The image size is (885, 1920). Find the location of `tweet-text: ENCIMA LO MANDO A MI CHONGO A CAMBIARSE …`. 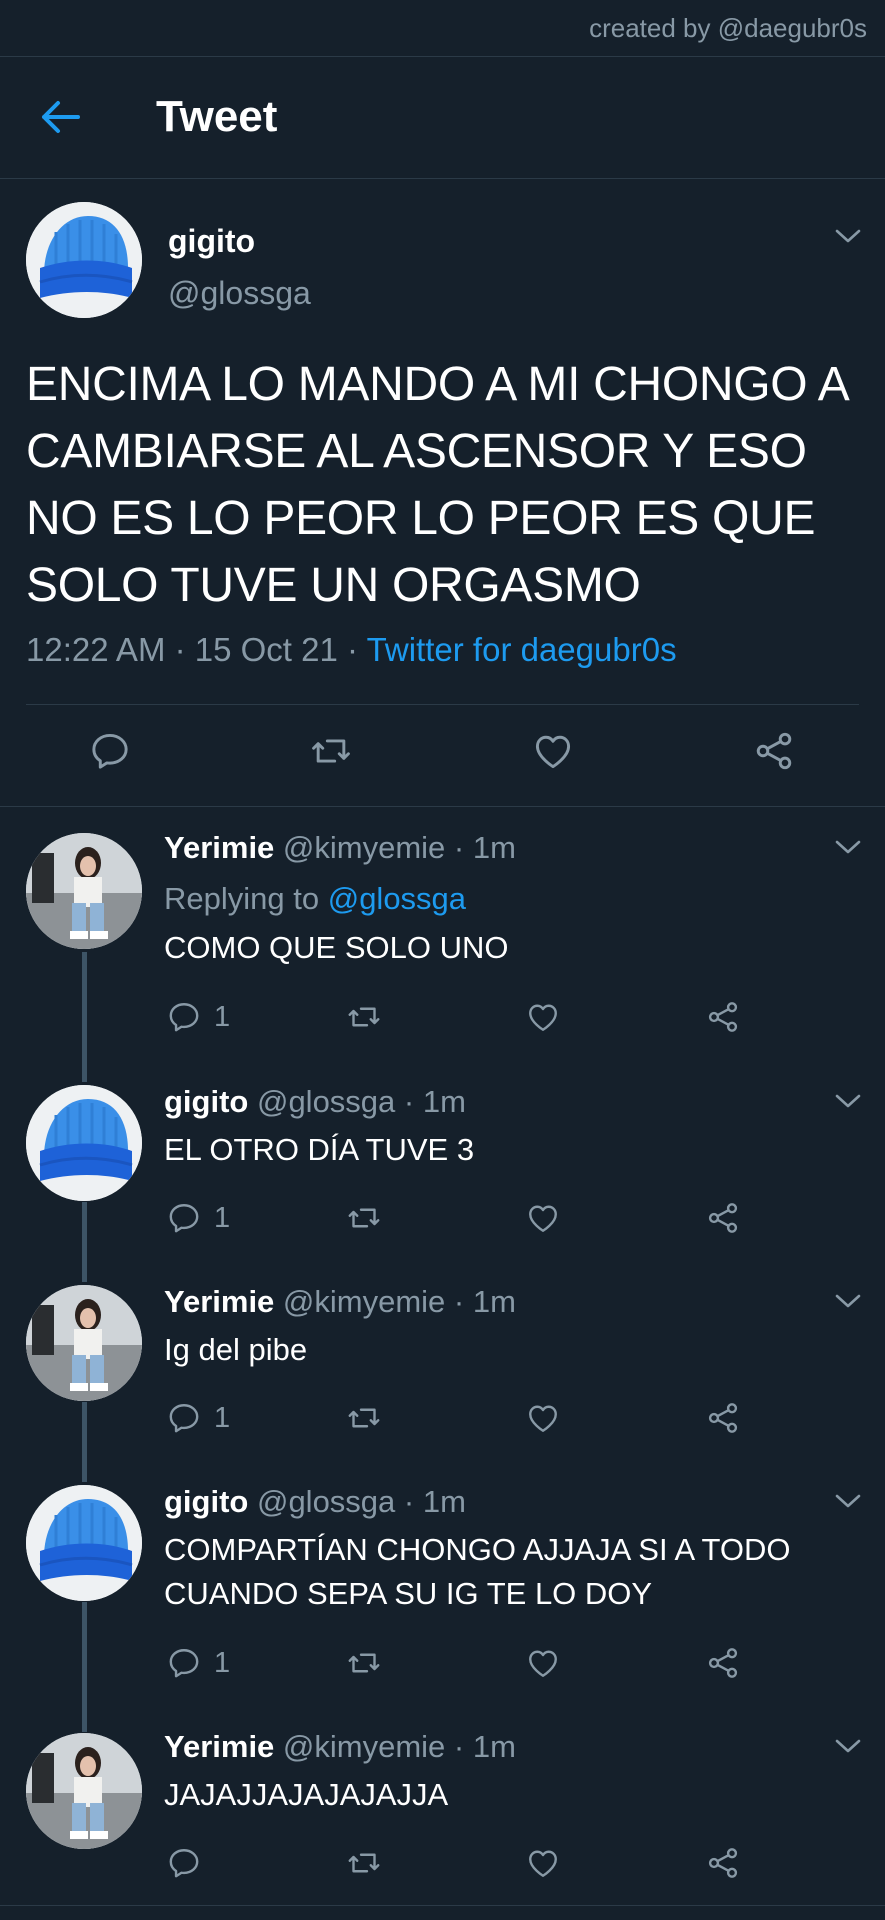

tweet-text: ENCIMA LO MANDO A MI CHONGO A CAMBIARSE … is located at coordinates (436, 485).